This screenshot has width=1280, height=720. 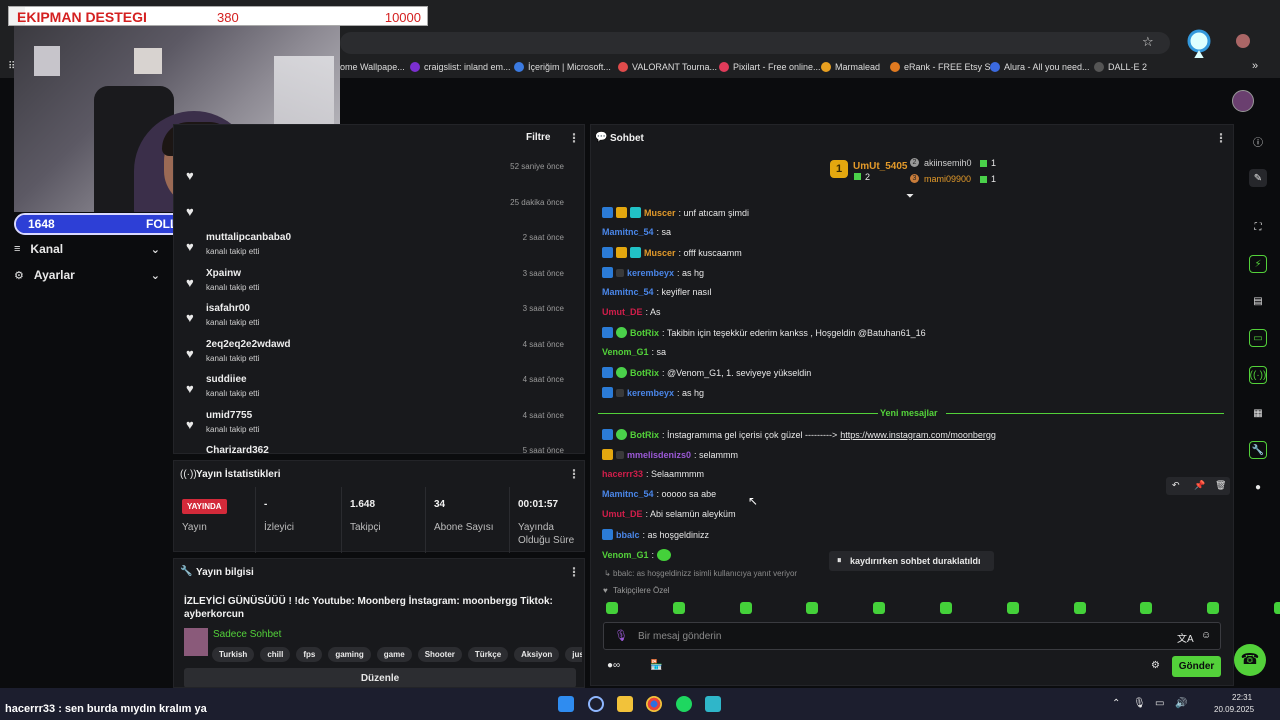 What do you see at coordinates (375, 212) in the screenshot?
I see `activity-row: ♥ 25 dakika önce` at bounding box center [375, 212].